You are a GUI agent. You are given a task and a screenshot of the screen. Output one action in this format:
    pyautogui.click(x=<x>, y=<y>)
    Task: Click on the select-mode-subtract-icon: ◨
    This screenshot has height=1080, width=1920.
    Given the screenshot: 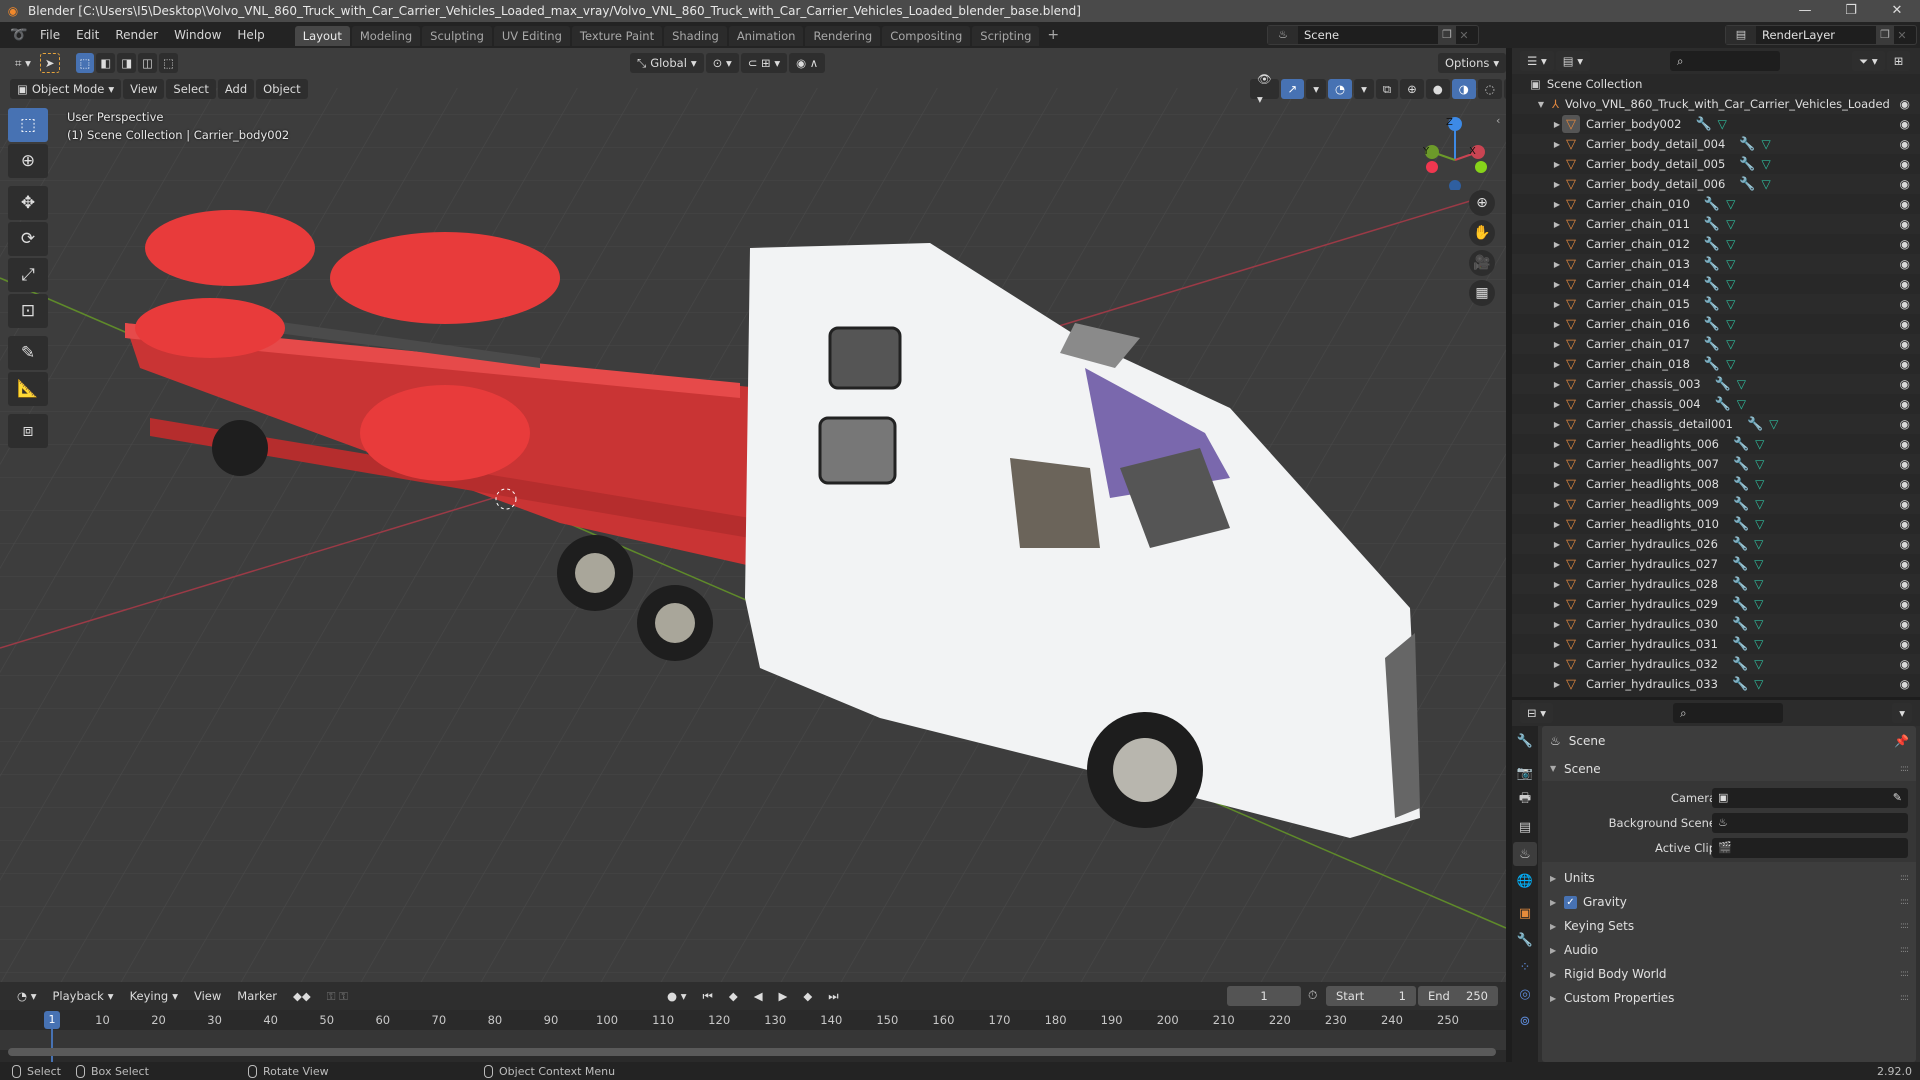 What is the action you would take?
    pyautogui.click(x=127, y=63)
    